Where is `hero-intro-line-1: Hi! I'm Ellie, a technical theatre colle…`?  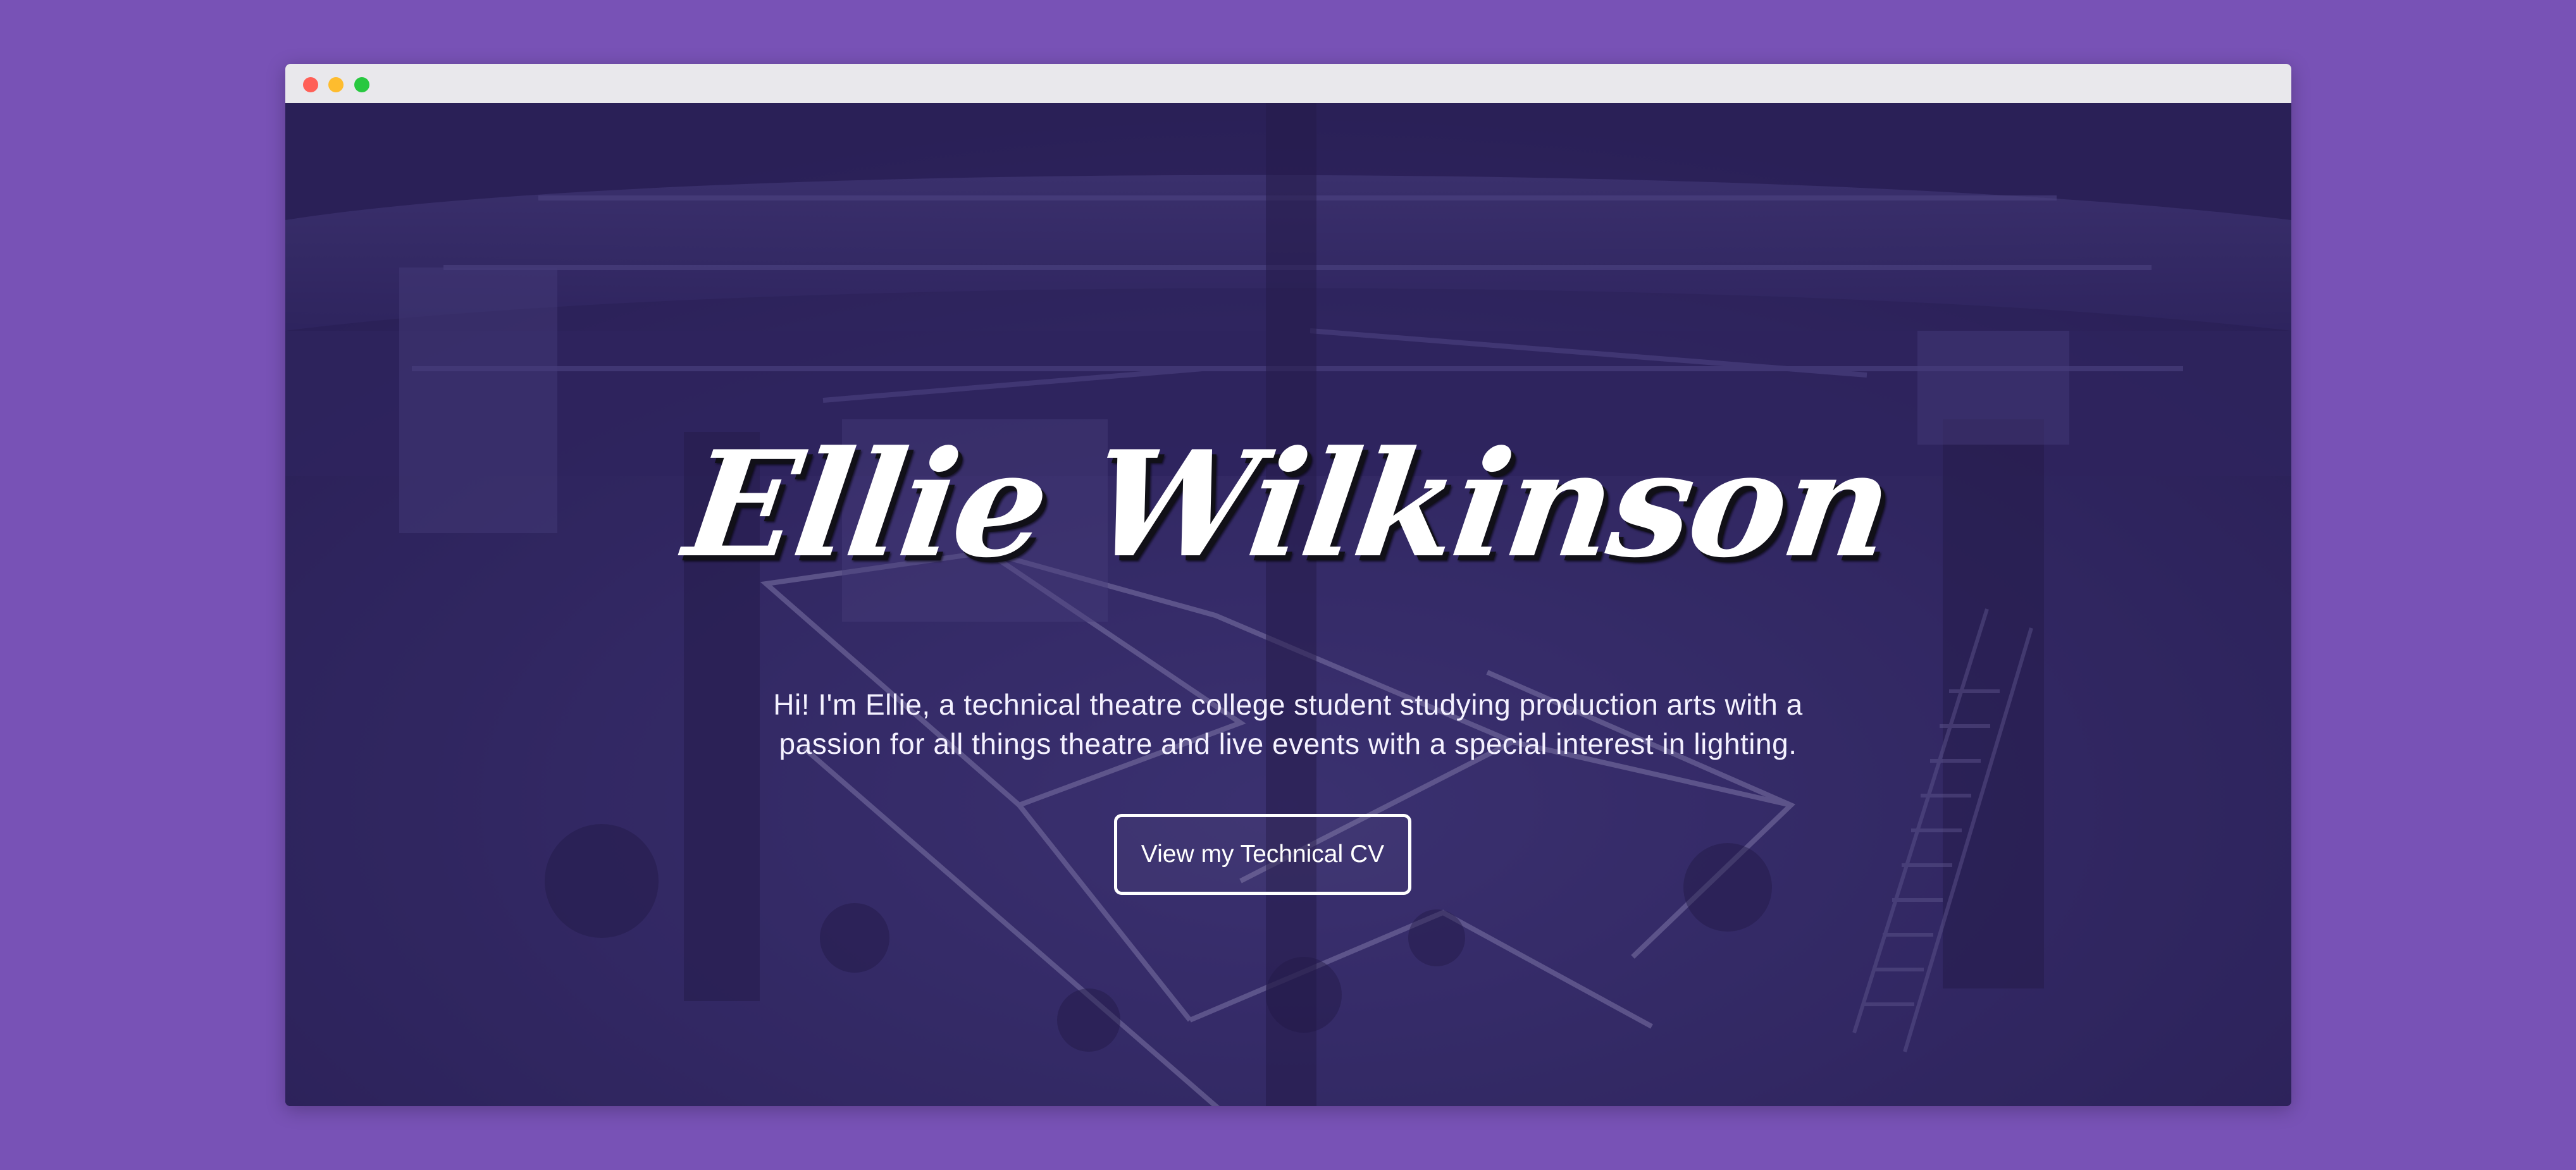
hero-intro-line-1: Hi! I'm Ellie, a technical theatre colle… is located at coordinates (1288, 704).